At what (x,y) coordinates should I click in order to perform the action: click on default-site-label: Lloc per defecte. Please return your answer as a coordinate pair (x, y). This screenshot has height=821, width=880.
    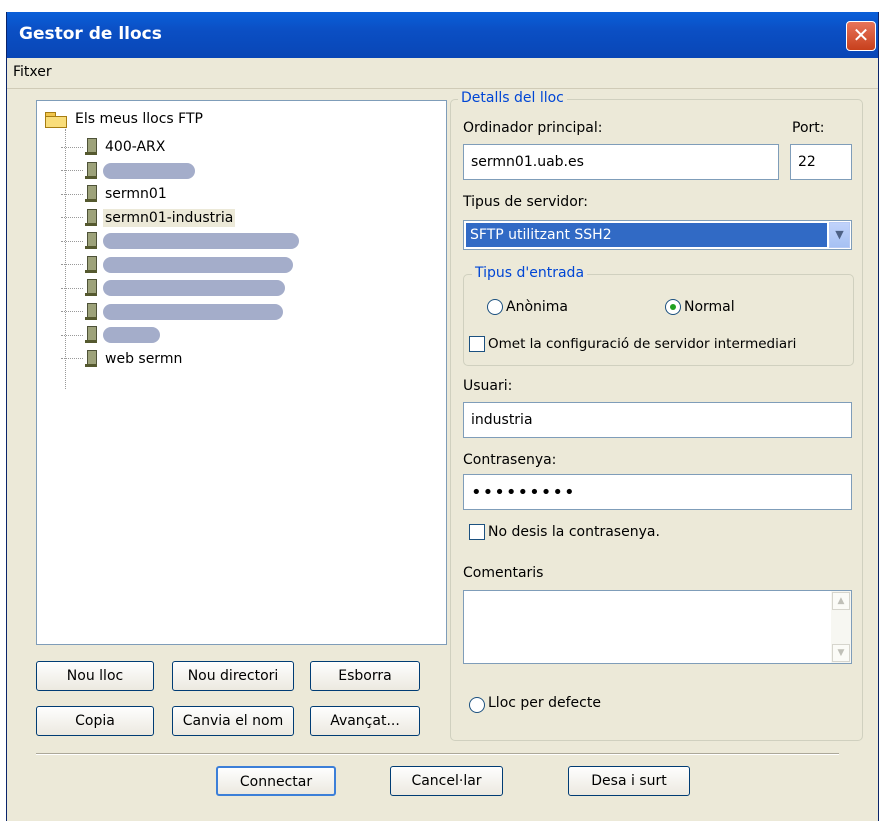
    Looking at the image, I should click on (544, 703).